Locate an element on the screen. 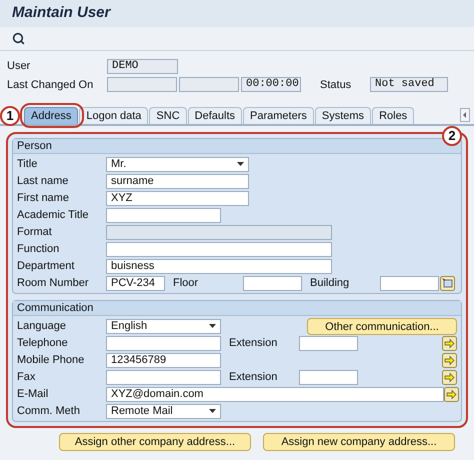  field-label: First name is located at coordinates (43, 198).